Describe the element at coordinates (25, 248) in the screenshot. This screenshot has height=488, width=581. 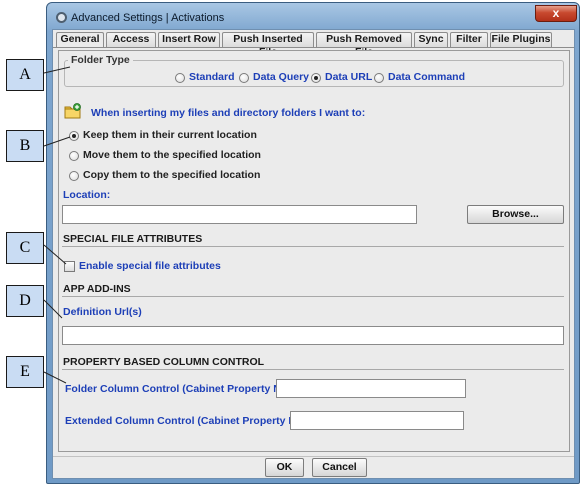
I see `callout-c: C` at that location.